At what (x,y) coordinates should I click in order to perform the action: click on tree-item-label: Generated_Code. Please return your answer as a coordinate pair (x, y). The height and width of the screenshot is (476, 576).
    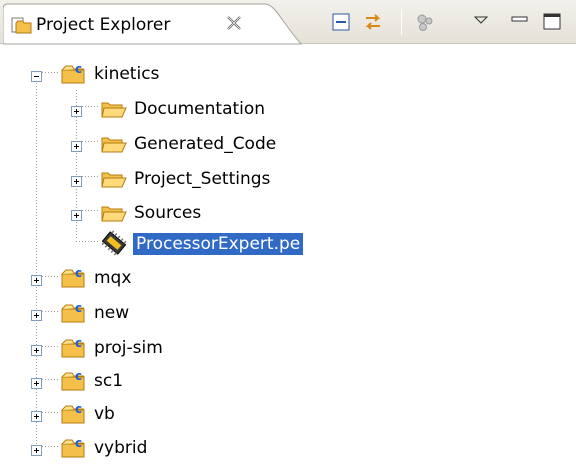
    Looking at the image, I should click on (205, 144).